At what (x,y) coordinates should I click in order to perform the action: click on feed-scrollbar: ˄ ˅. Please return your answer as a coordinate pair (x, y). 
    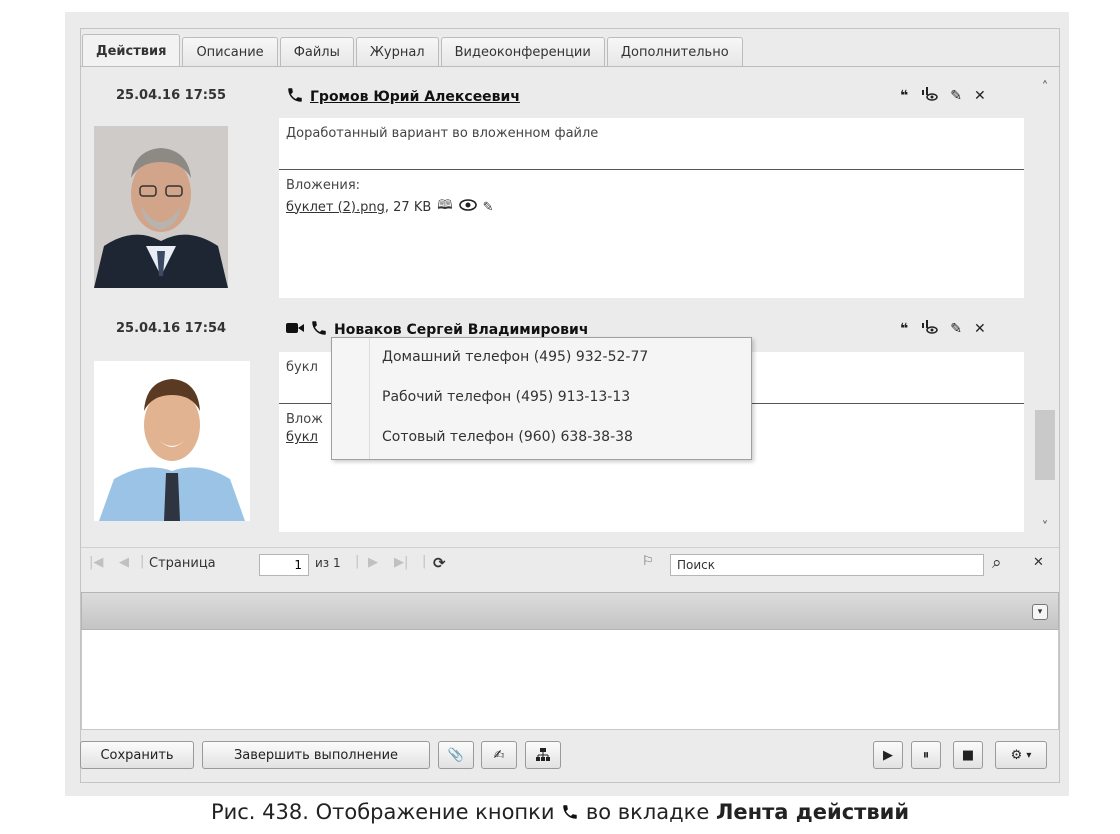
    Looking at the image, I should click on (1045, 311).